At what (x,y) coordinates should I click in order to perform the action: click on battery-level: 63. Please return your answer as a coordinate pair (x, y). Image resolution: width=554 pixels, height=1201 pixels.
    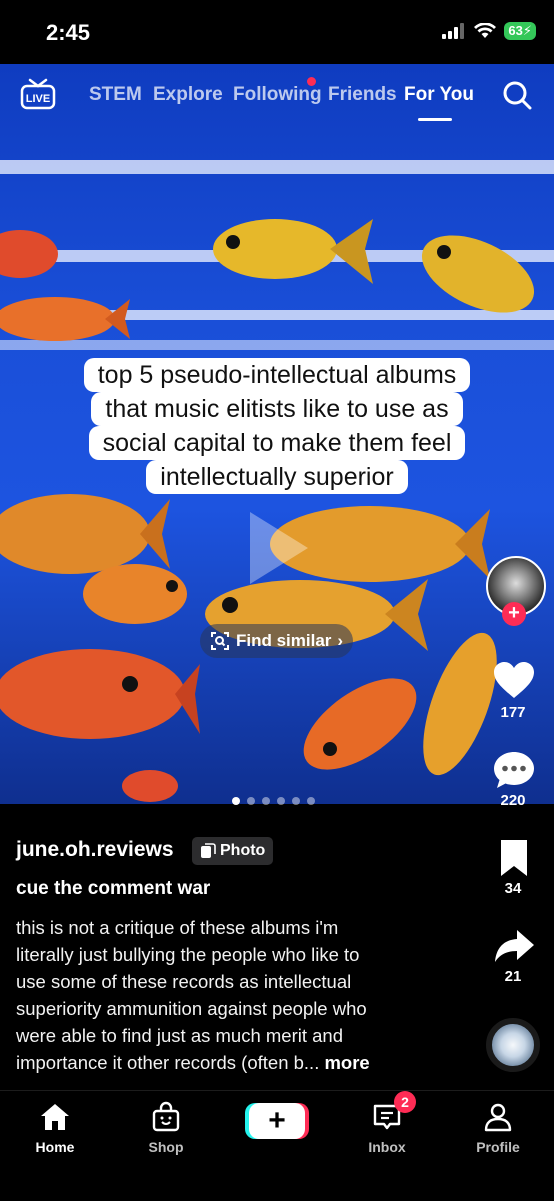
    Looking at the image, I should click on (515, 30).